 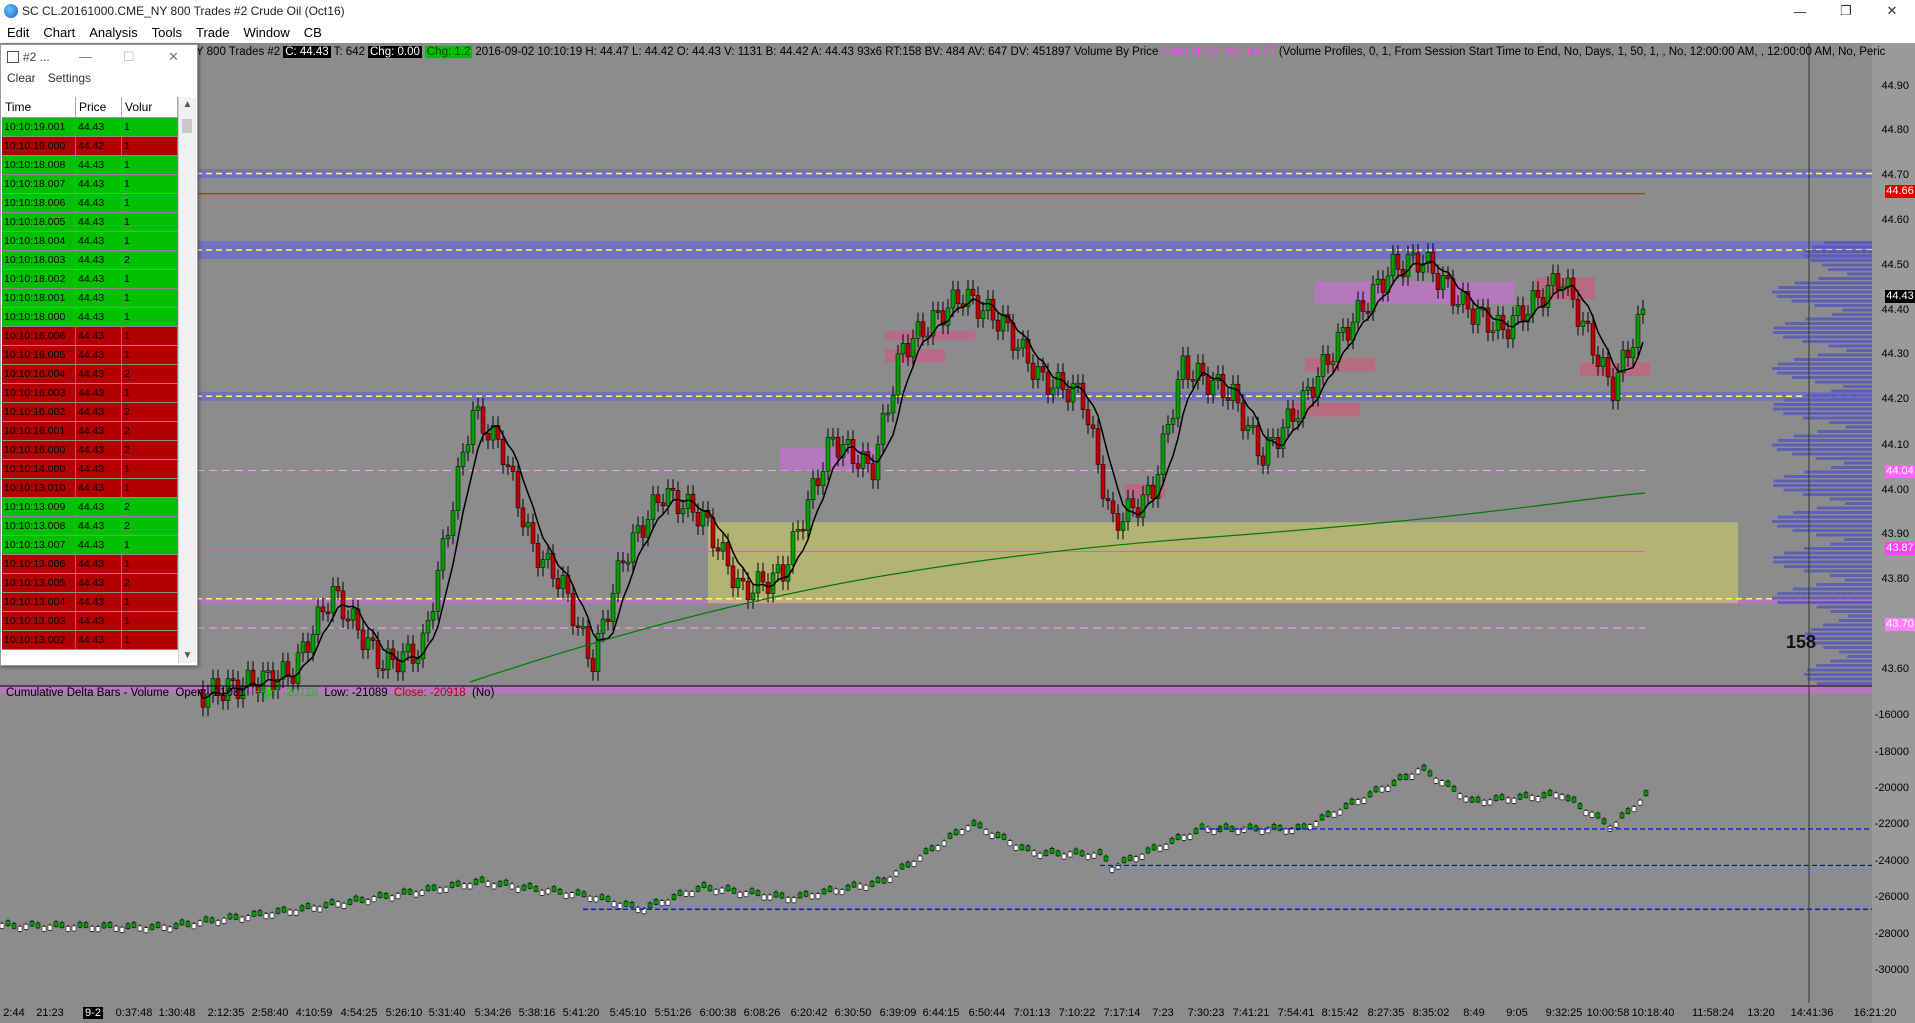 What do you see at coordinates (90, 526) in the screenshot?
I see `ts-row: 10:10:13.008 44.43 2` at bounding box center [90, 526].